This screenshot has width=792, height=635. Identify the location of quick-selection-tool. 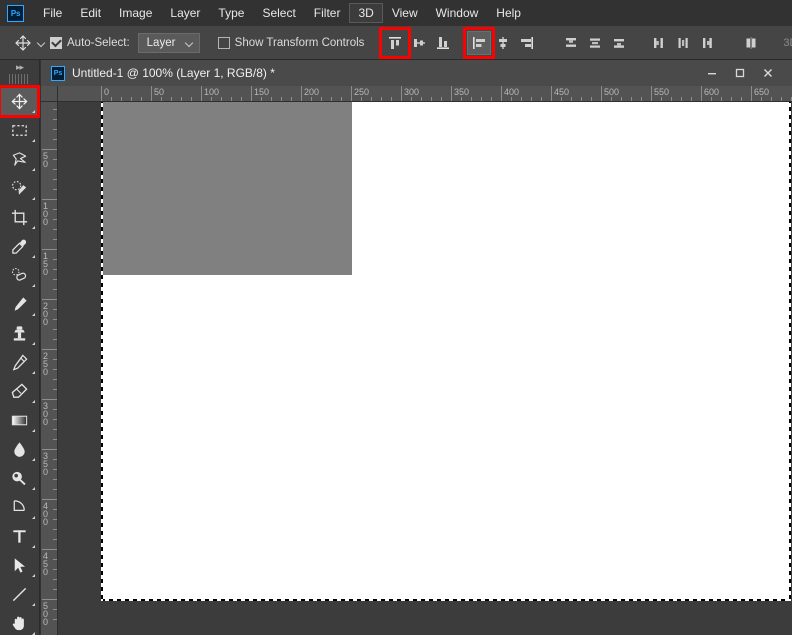
(19, 188).